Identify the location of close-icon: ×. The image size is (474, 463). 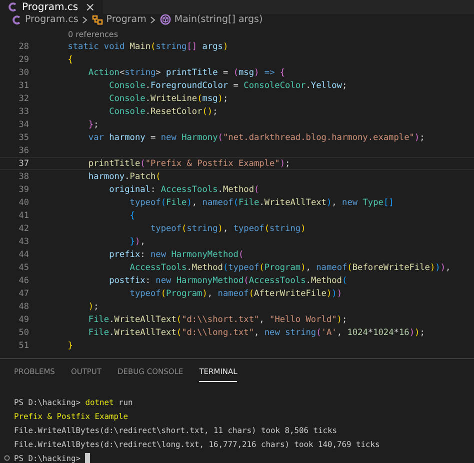
(90, 7).